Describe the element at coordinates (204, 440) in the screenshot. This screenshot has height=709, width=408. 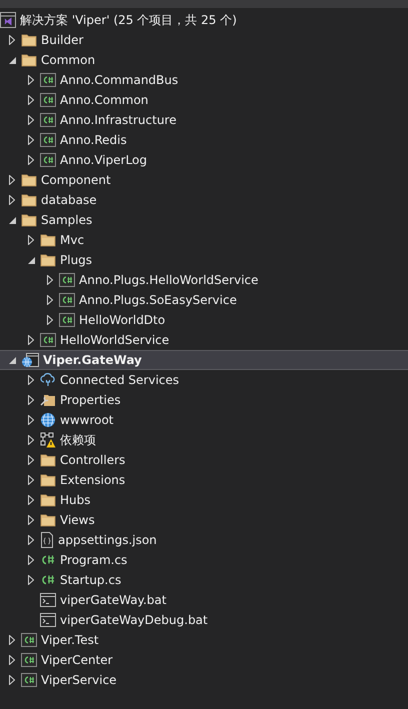
I see `tree-item: 依赖项` at that location.